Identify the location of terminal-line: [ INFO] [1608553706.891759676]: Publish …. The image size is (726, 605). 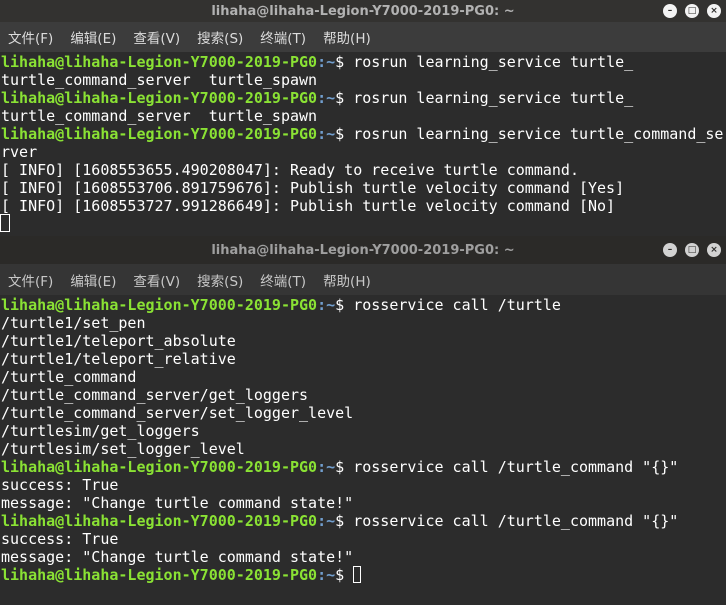
(363, 188).